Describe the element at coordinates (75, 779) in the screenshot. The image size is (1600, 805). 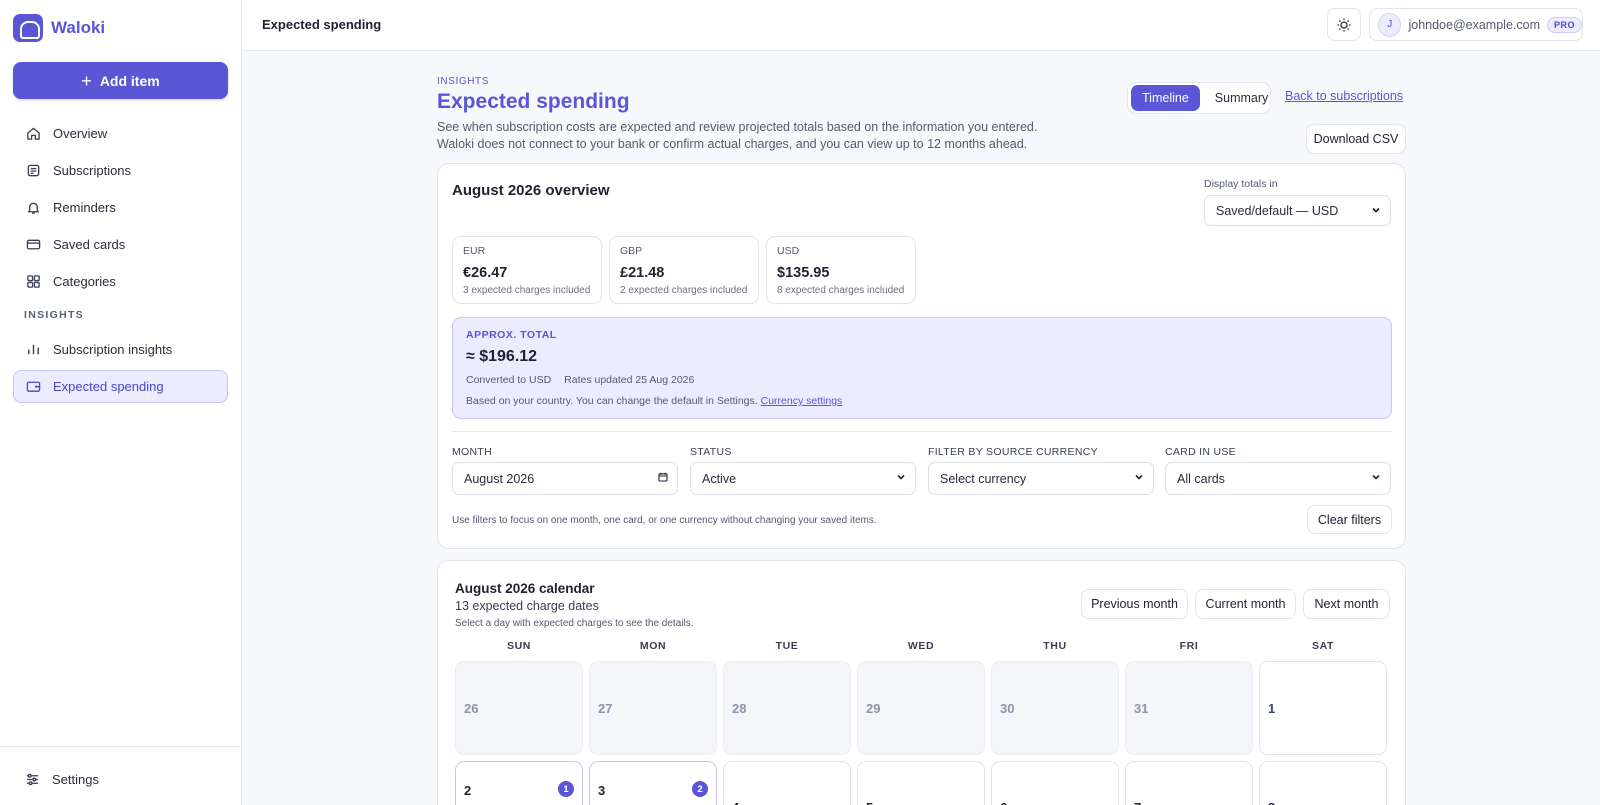
I see `sidebar-item-label: Settings` at that location.